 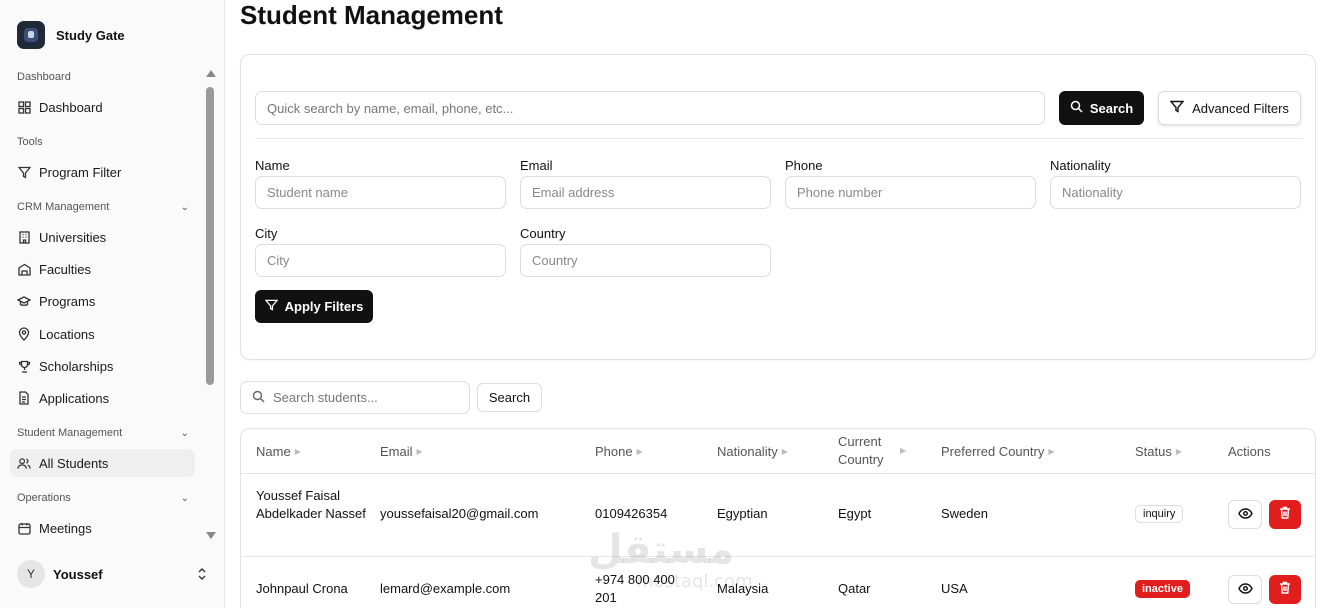 I want to click on sidebar-scrollbar-thumb, so click(x=210, y=236).